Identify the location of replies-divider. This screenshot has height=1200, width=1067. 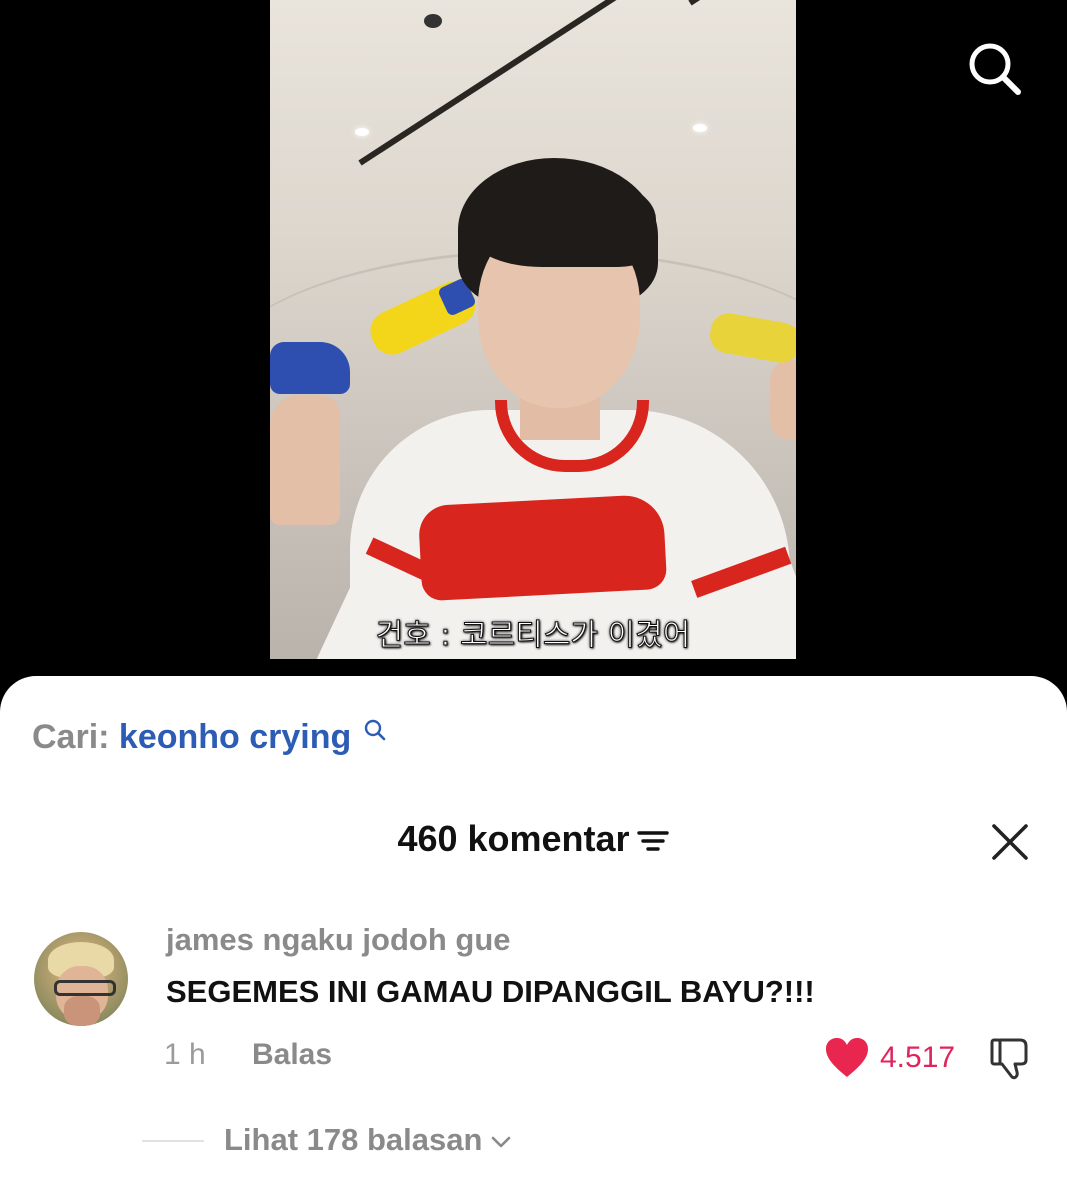
(173, 1141).